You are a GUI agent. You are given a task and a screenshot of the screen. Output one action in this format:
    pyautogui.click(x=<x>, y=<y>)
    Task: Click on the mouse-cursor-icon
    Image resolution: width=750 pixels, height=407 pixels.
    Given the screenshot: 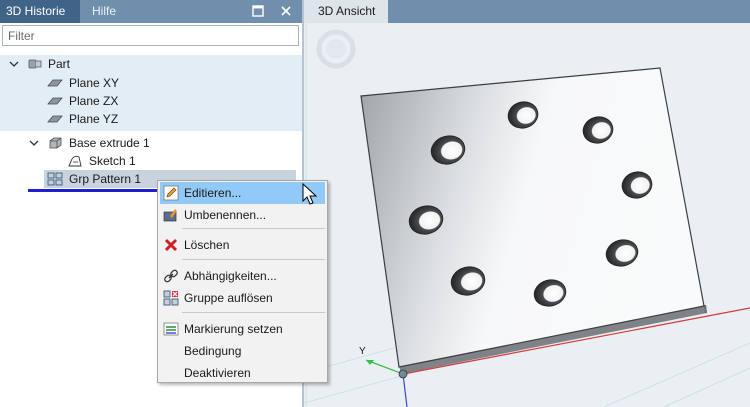 What is the action you would take?
    pyautogui.click(x=310, y=194)
    